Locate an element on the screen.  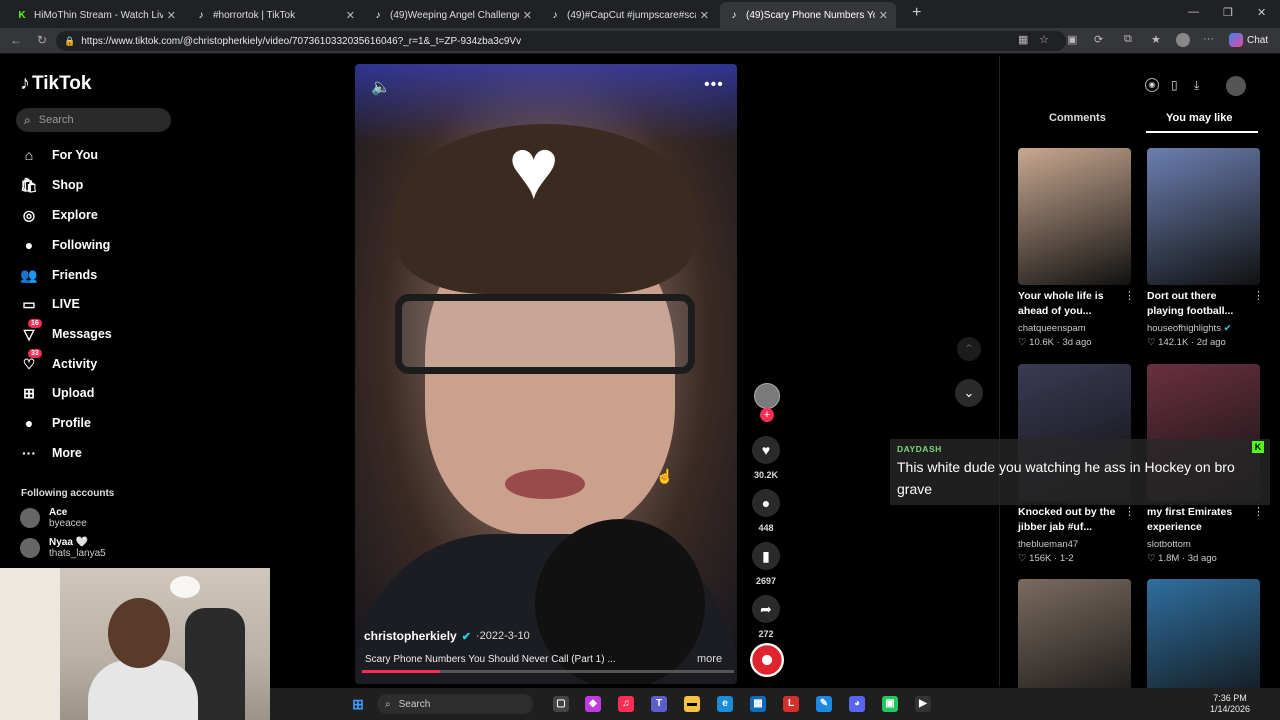
reload-icon: ↻ is located at coordinates (42, 40).